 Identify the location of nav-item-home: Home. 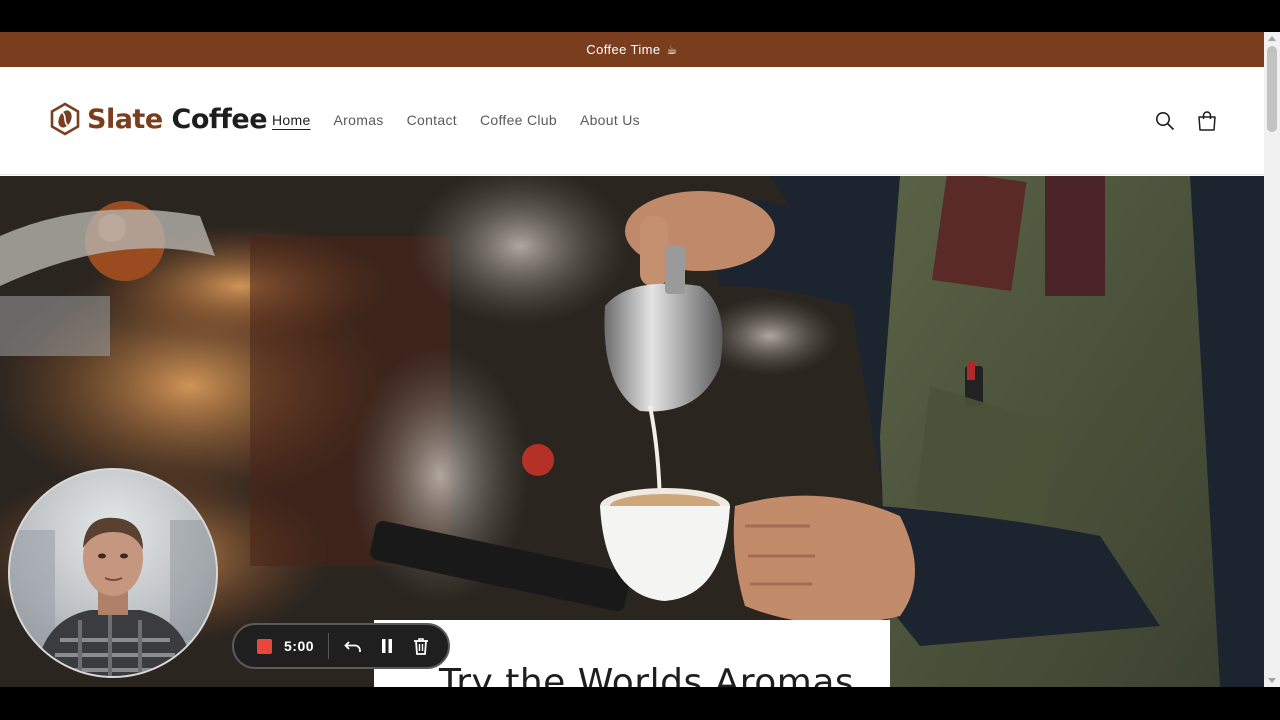
(291, 120).